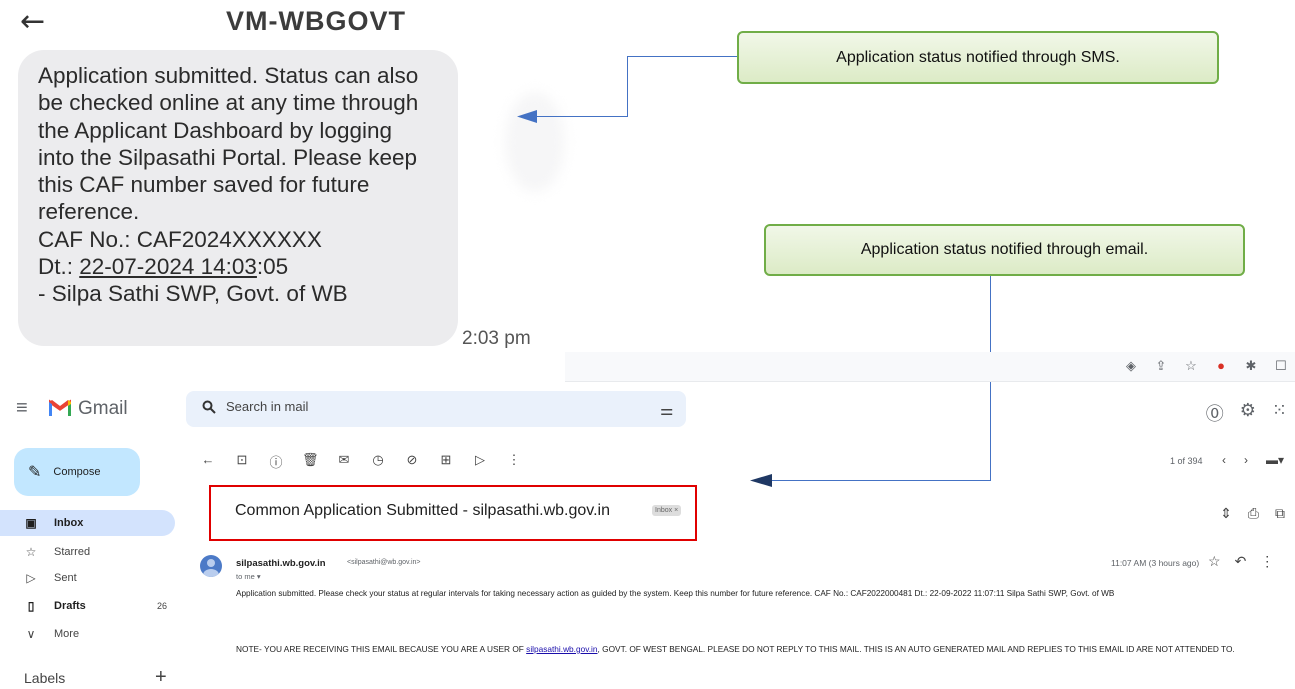  Describe the element at coordinates (69, 523) in the screenshot. I see `sidebar-item-label: Inbox` at that location.